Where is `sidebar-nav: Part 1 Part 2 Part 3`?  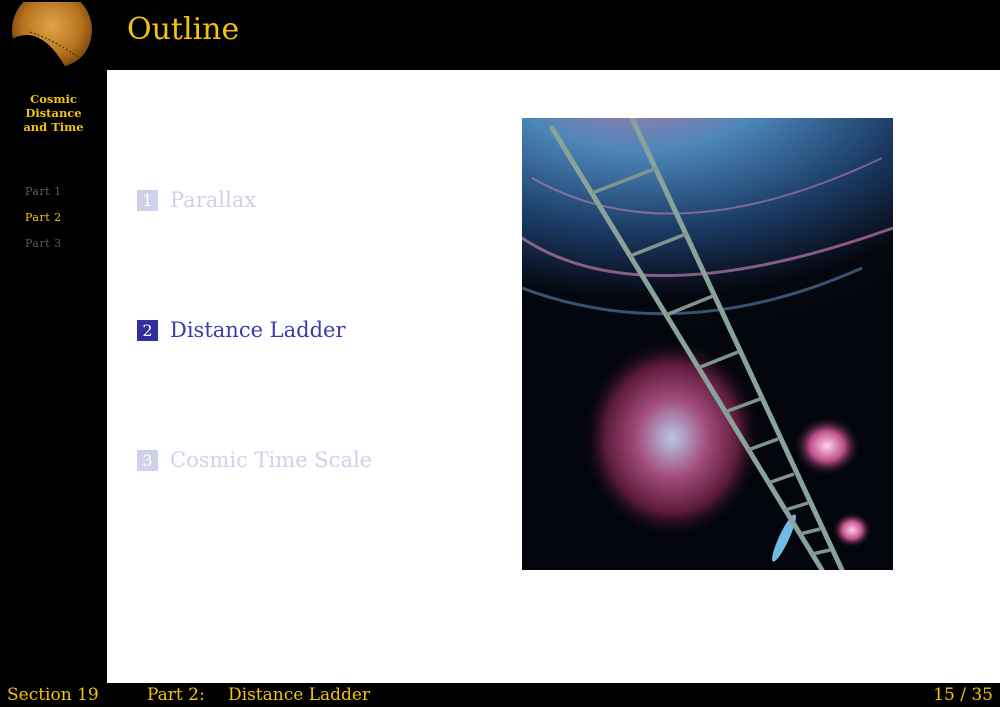 sidebar-nav: Part 1 Part 2 Part 3 is located at coordinates (43, 218).